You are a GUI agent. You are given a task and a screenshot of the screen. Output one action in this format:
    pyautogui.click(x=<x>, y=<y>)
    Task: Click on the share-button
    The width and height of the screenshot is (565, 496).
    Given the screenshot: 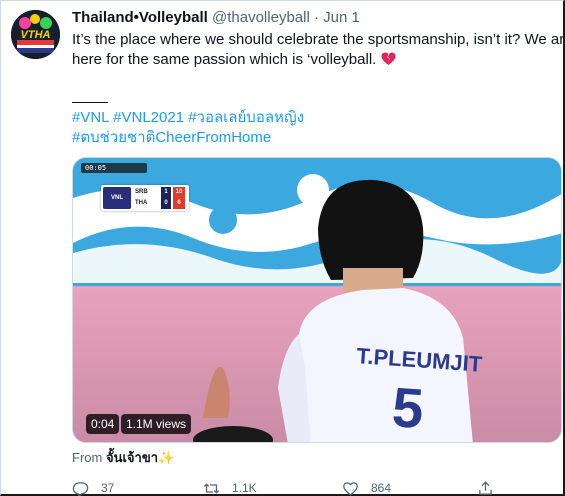 What is the action you would take?
    pyautogui.click(x=485, y=486)
    